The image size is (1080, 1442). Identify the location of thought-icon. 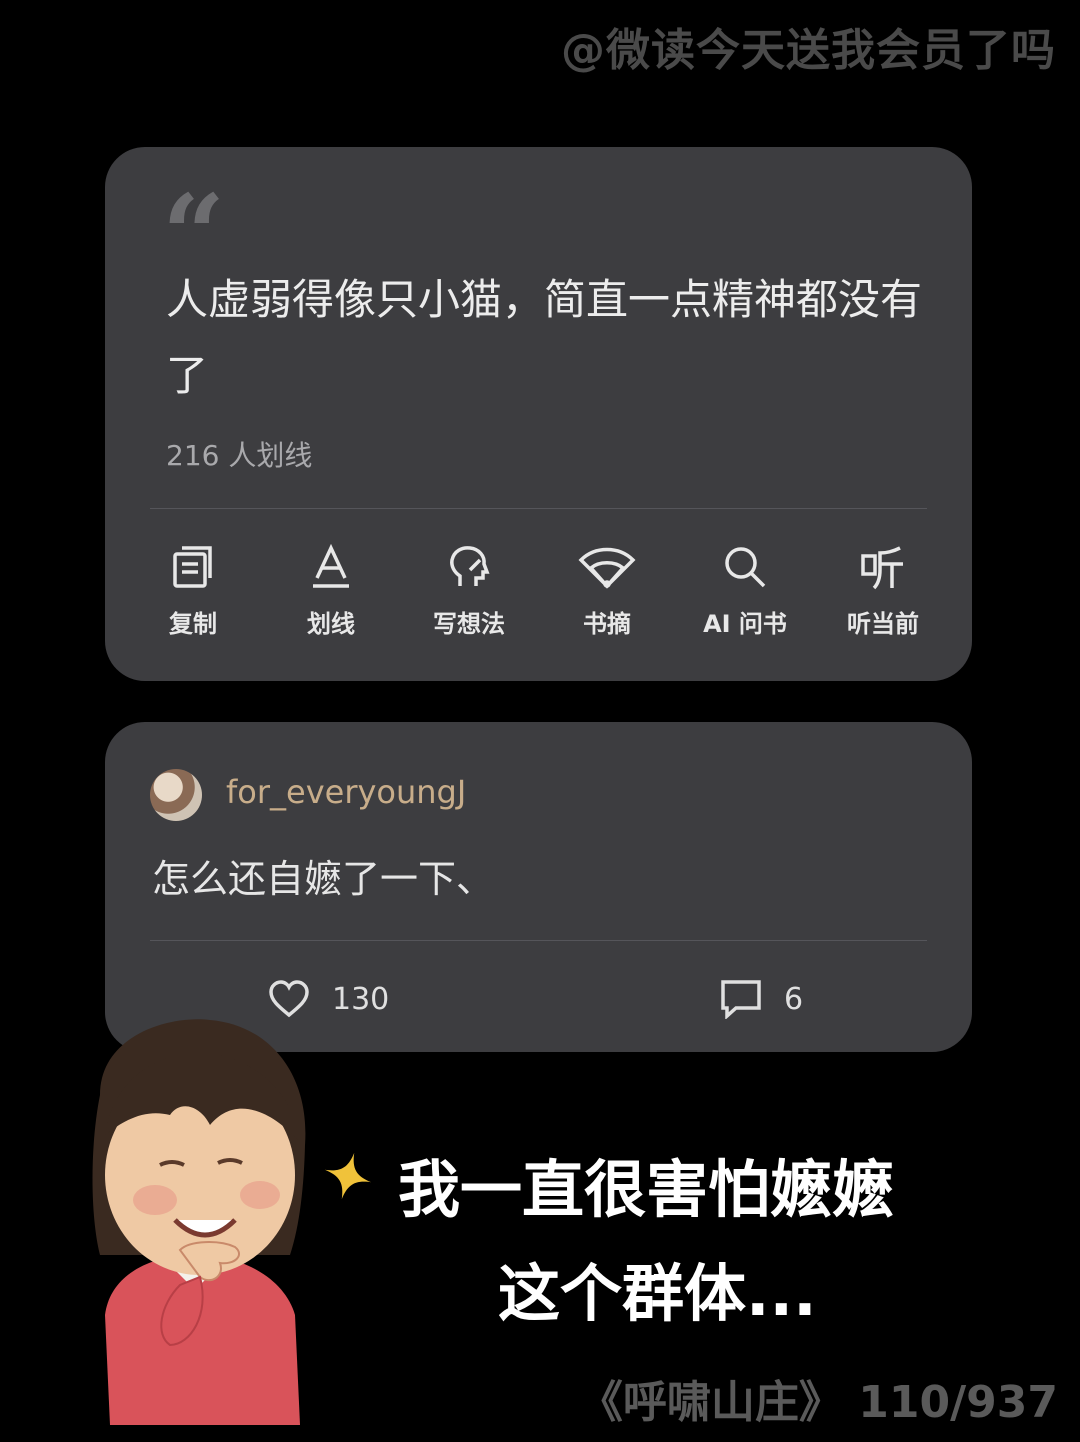
(470, 566).